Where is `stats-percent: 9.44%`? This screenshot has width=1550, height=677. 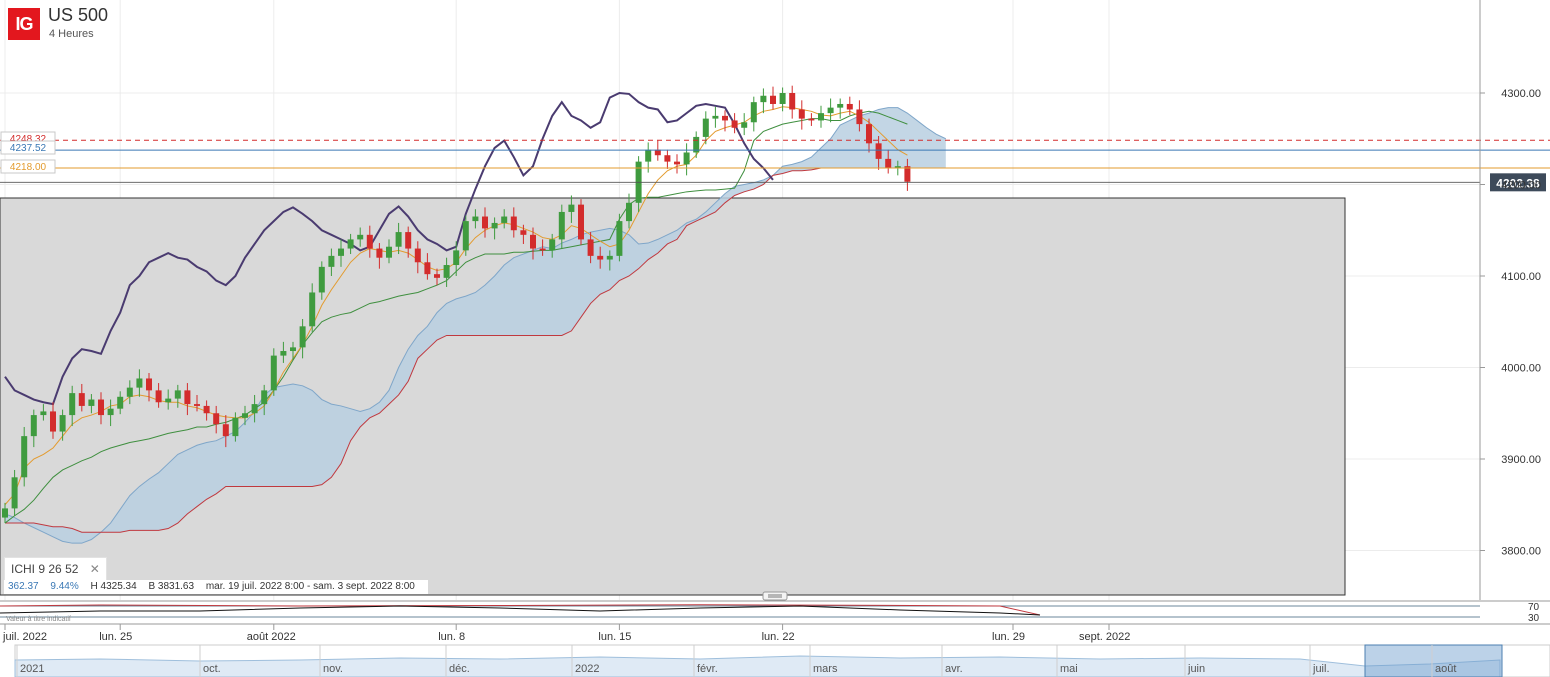
stats-percent: 9.44% is located at coordinates (64, 586).